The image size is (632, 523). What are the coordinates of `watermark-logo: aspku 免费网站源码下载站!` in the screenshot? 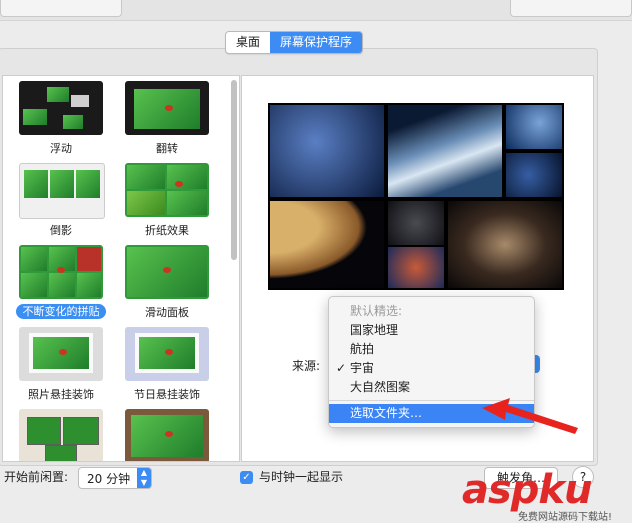 It's located at (545, 495).